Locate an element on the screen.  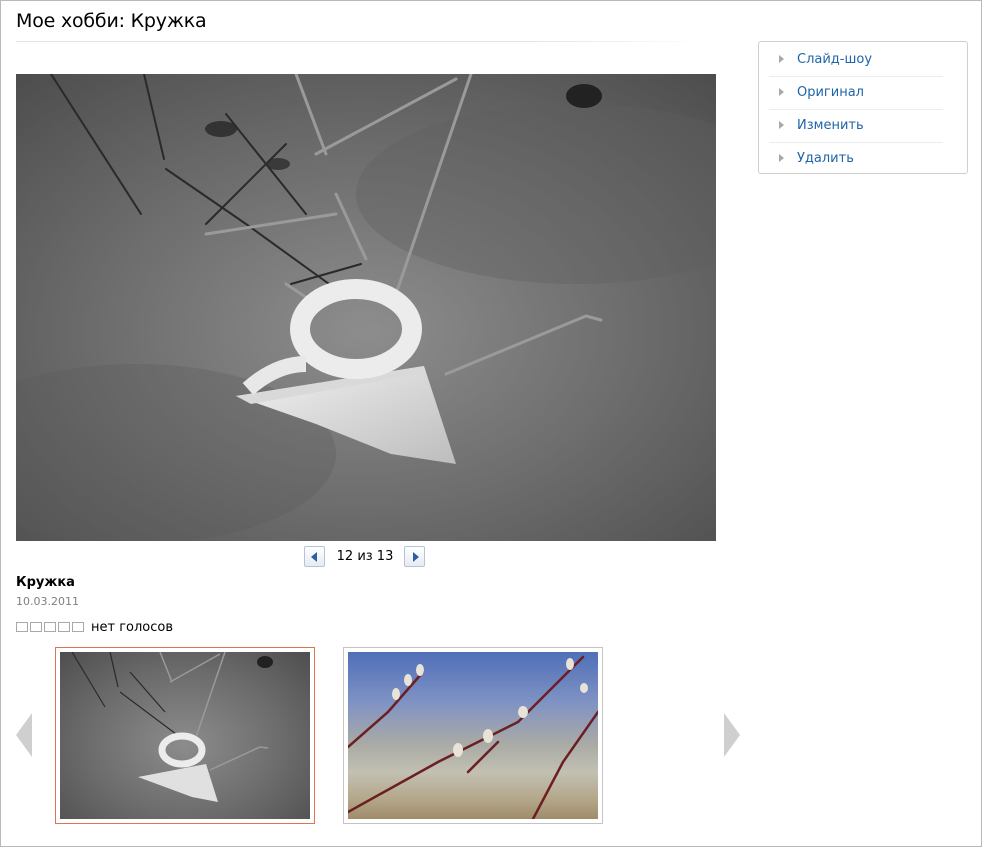
photo-actions-menu: Слайд-шоу Оригинал Изменить Удалить is located at coordinates (863, 107).